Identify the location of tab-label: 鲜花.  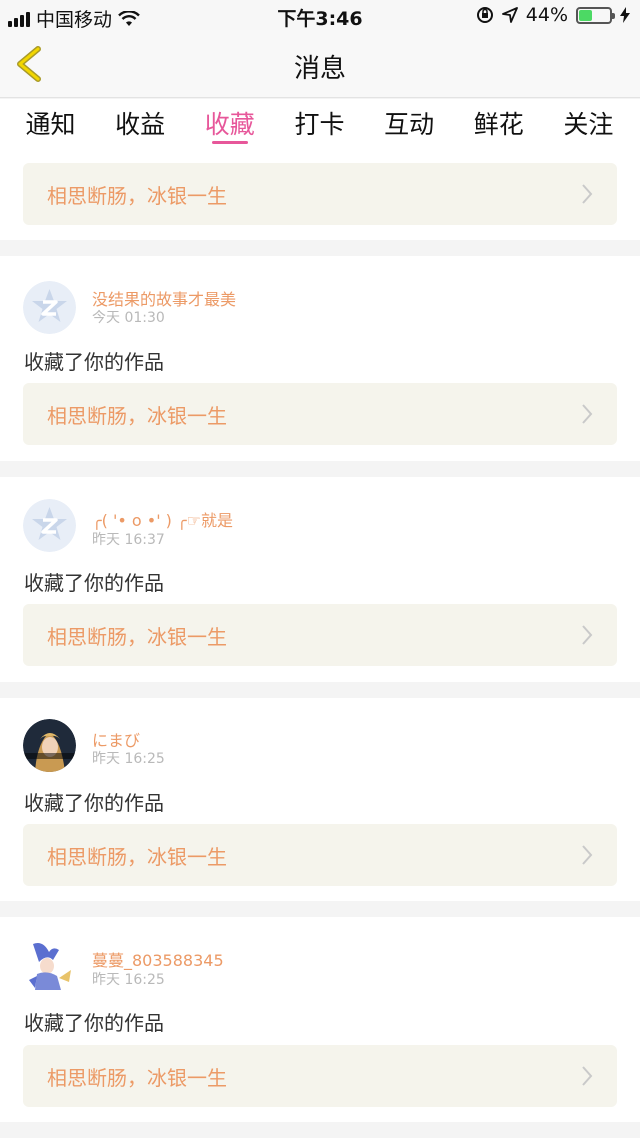
(498, 124).